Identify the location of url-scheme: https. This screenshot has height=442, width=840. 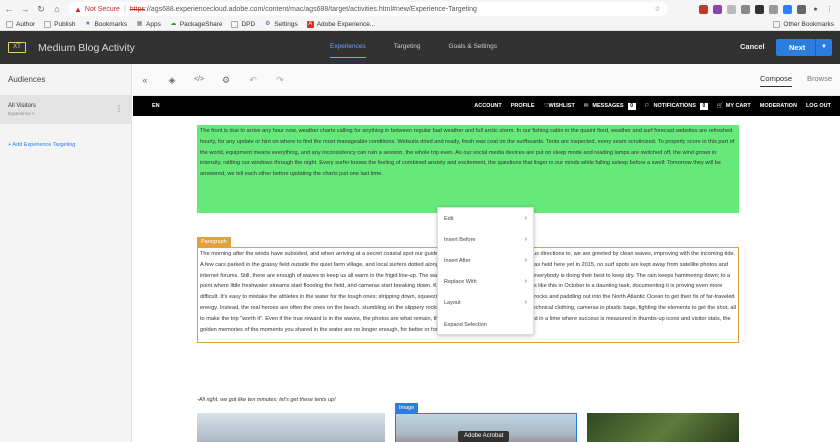
(137, 9).